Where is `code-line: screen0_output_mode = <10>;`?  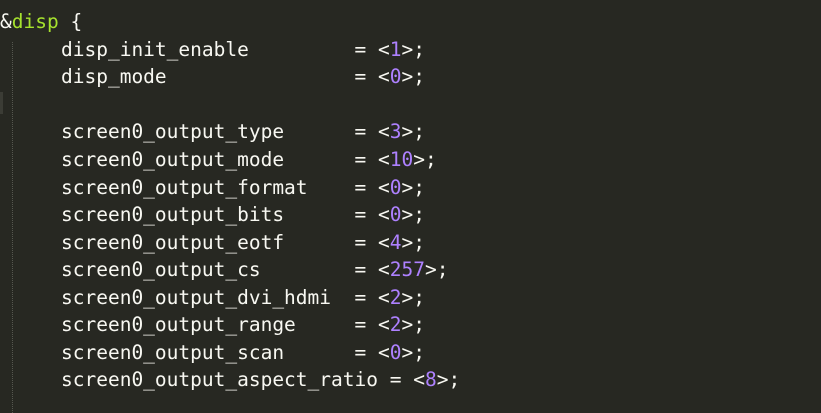
code-line: screen0_output_mode = <10>; is located at coordinates (249, 159).